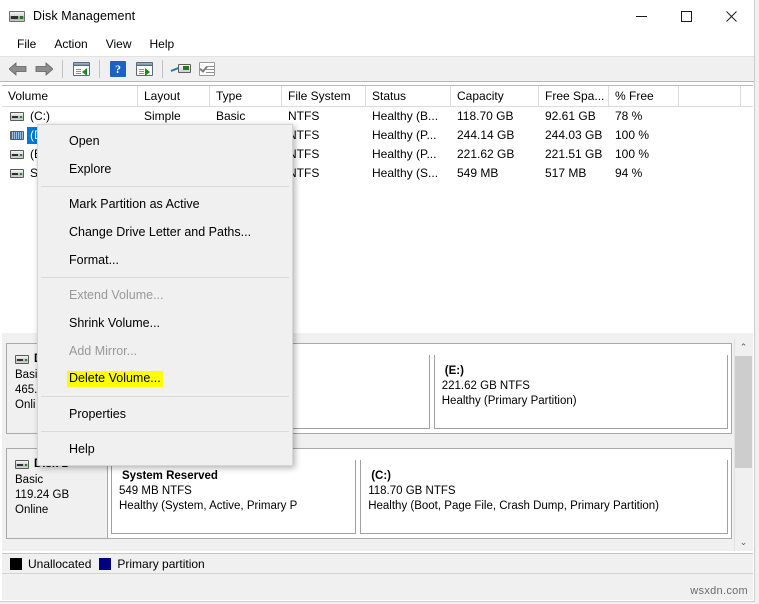  I want to click on window-controls, so click(686, 16).